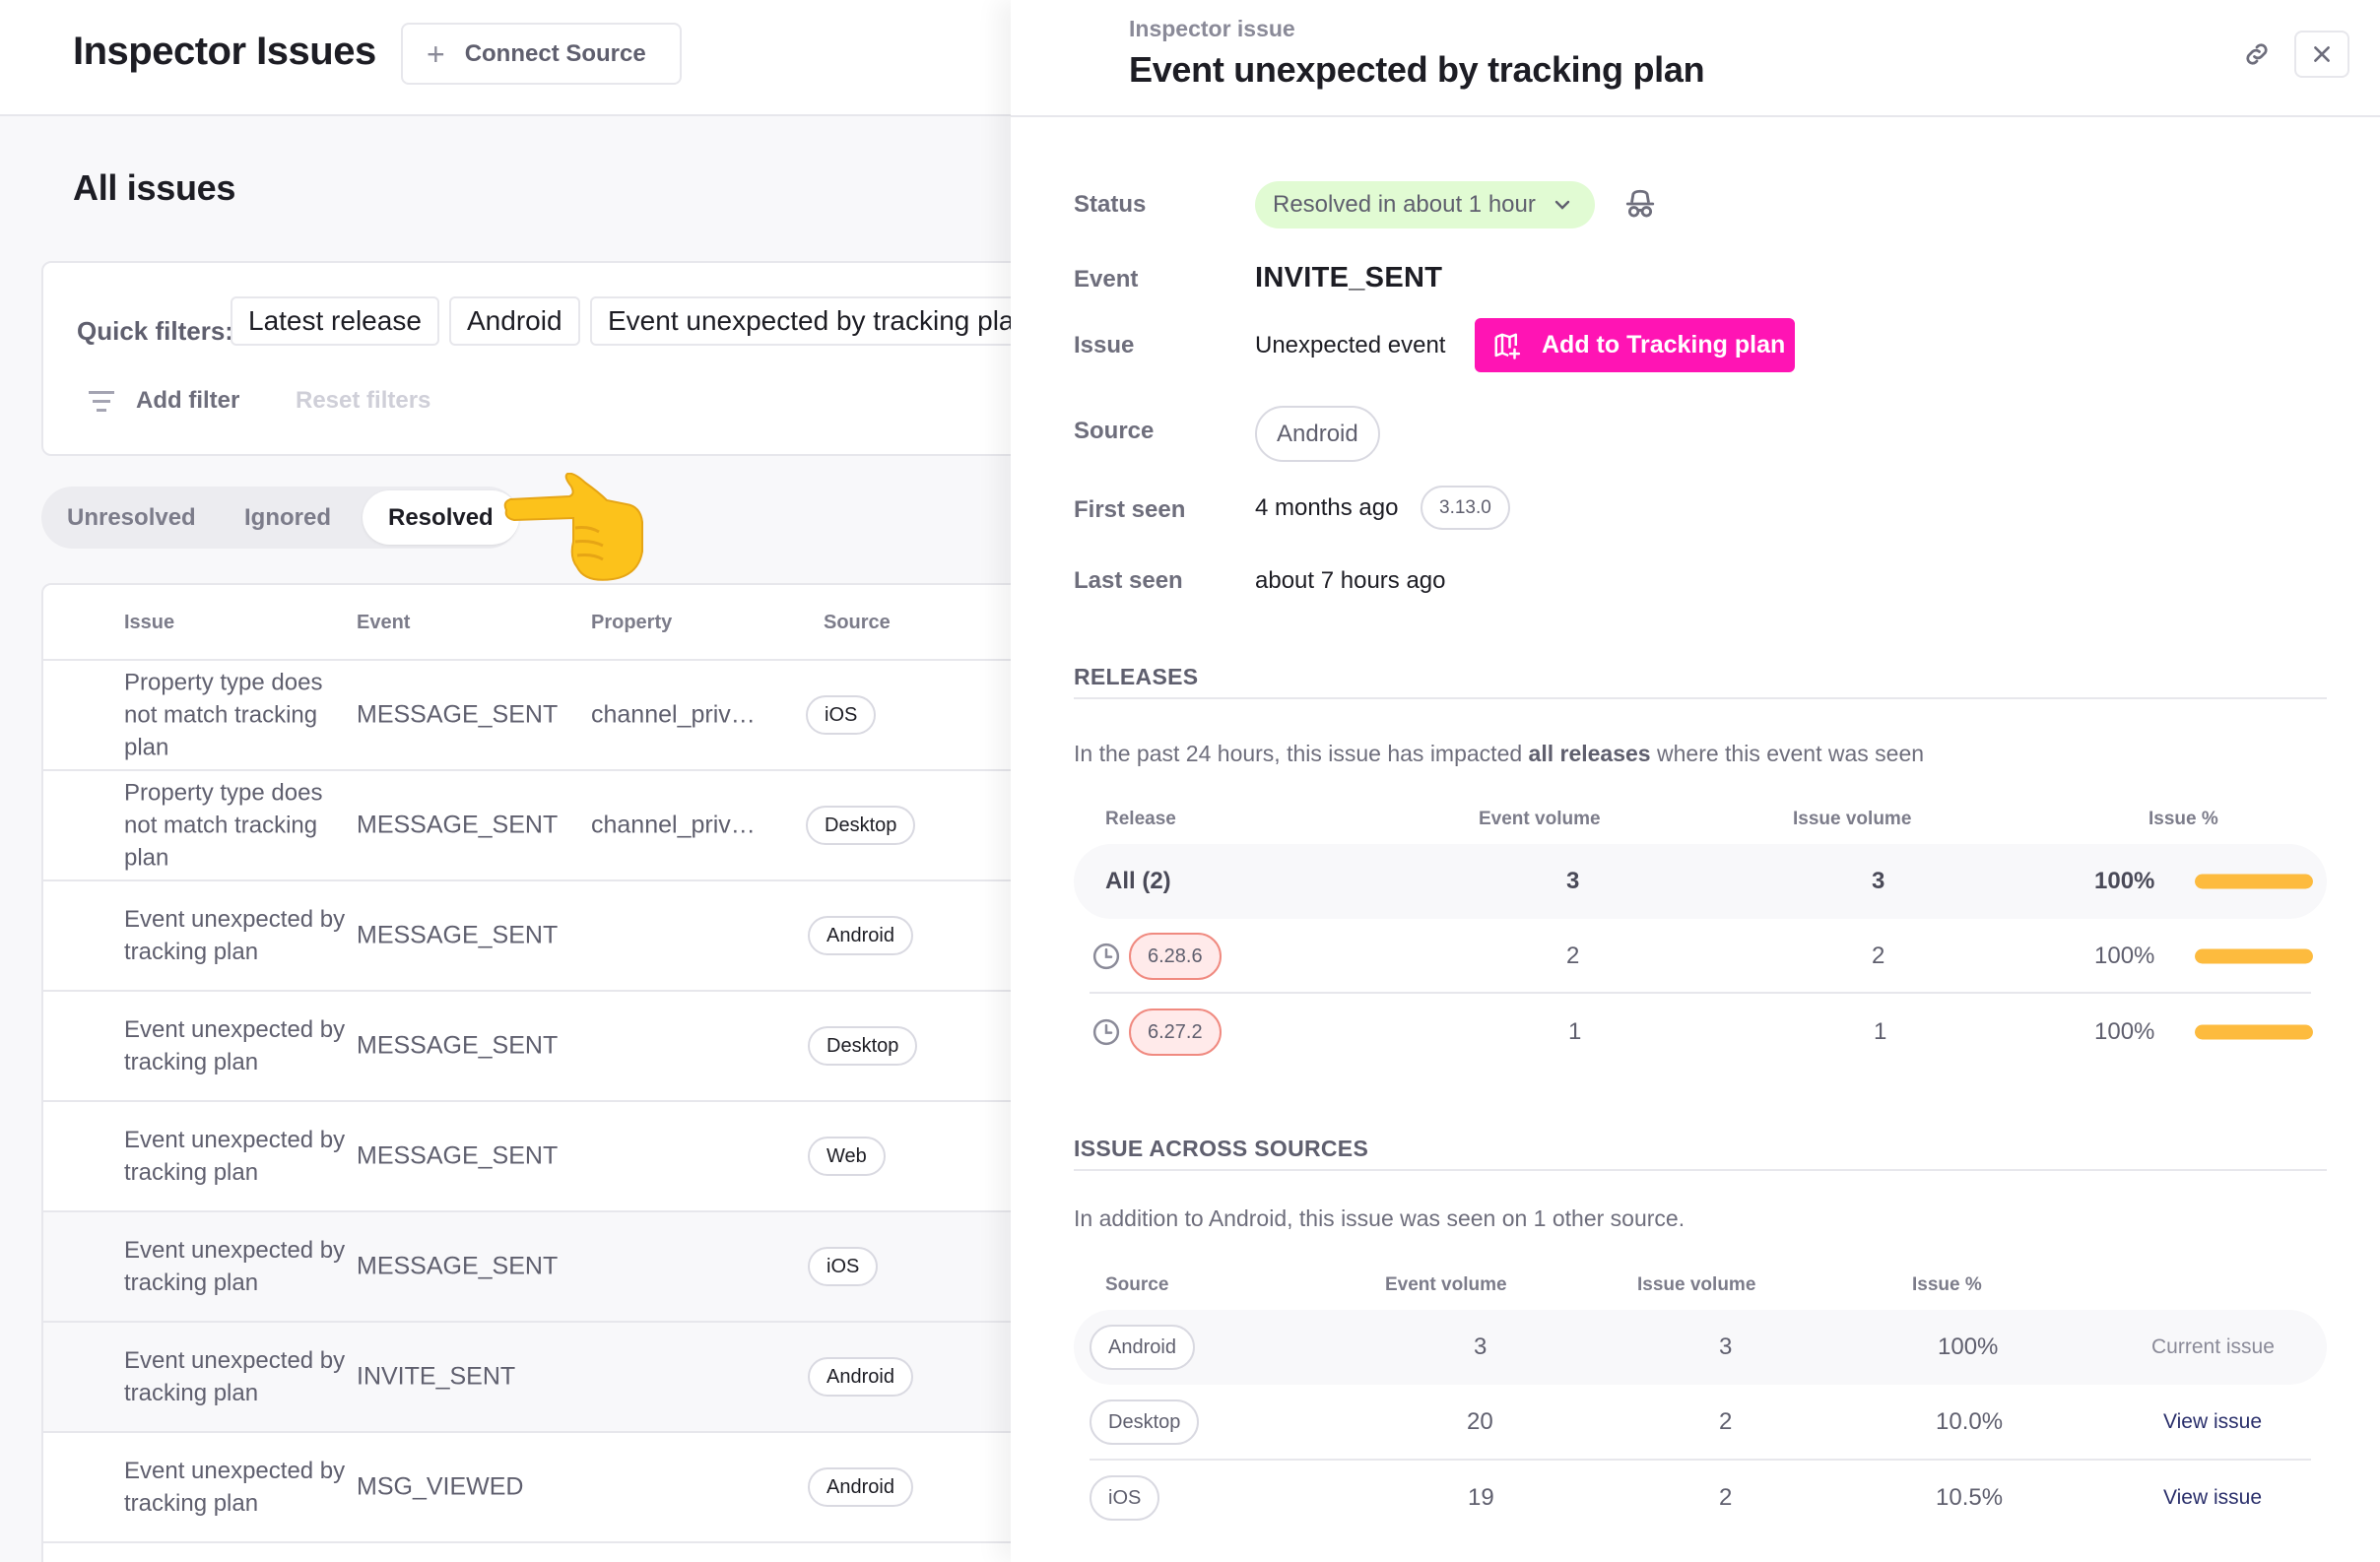  I want to click on status-tabs: Unresolved Ignored Resolved, so click(280, 518).